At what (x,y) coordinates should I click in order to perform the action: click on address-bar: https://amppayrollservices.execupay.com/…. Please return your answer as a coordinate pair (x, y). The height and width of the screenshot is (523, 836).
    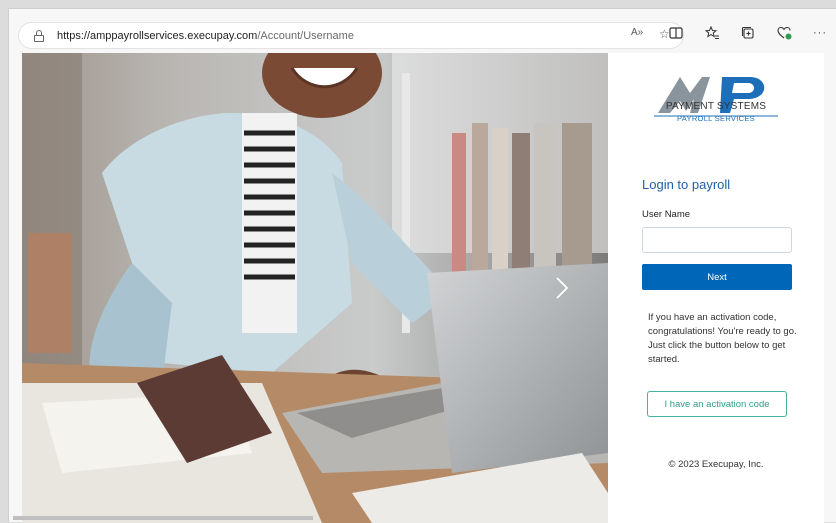
    Looking at the image, I should click on (351, 35).